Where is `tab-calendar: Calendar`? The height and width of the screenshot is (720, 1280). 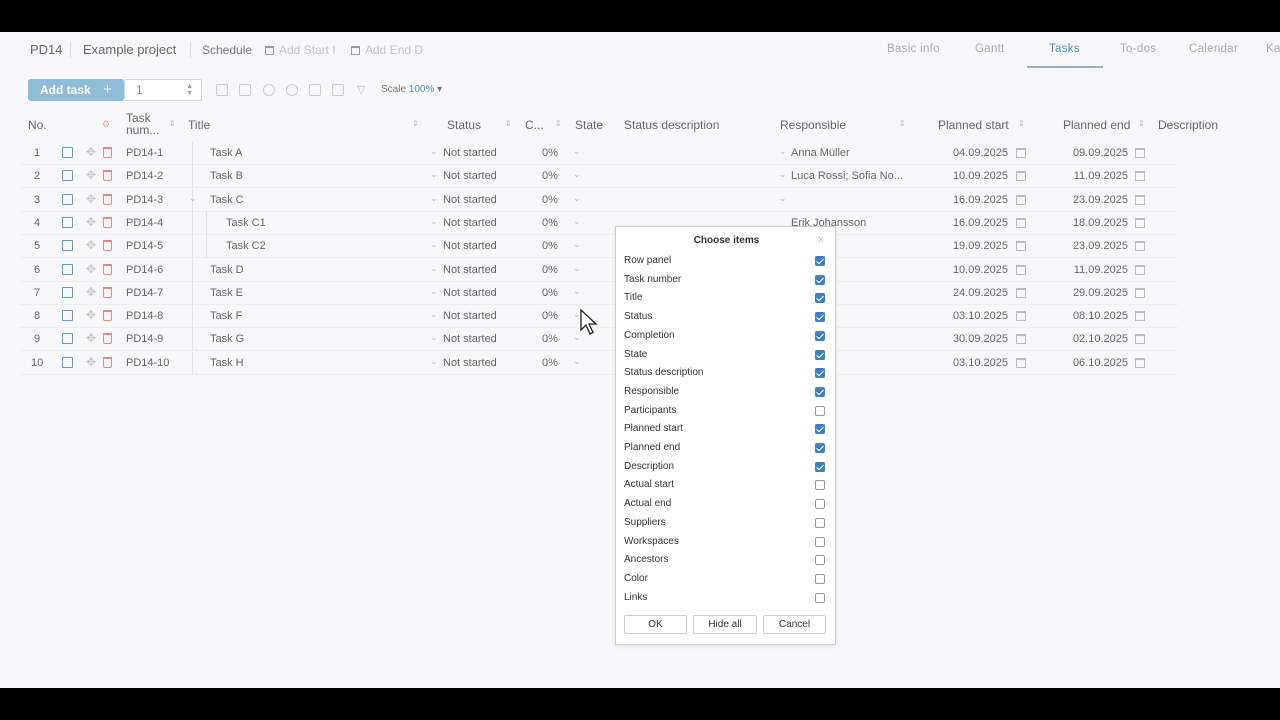 tab-calendar: Calendar is located at coordinates (1213, 49).